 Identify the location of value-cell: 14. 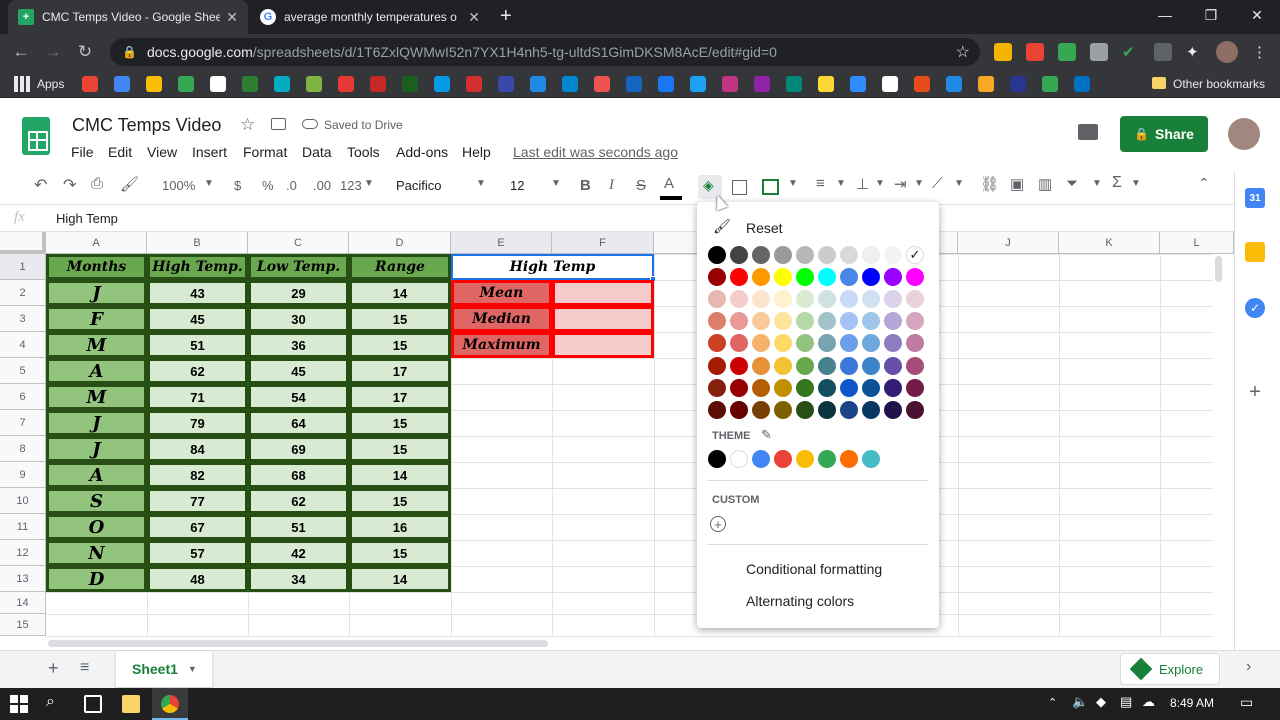
(400, 475).